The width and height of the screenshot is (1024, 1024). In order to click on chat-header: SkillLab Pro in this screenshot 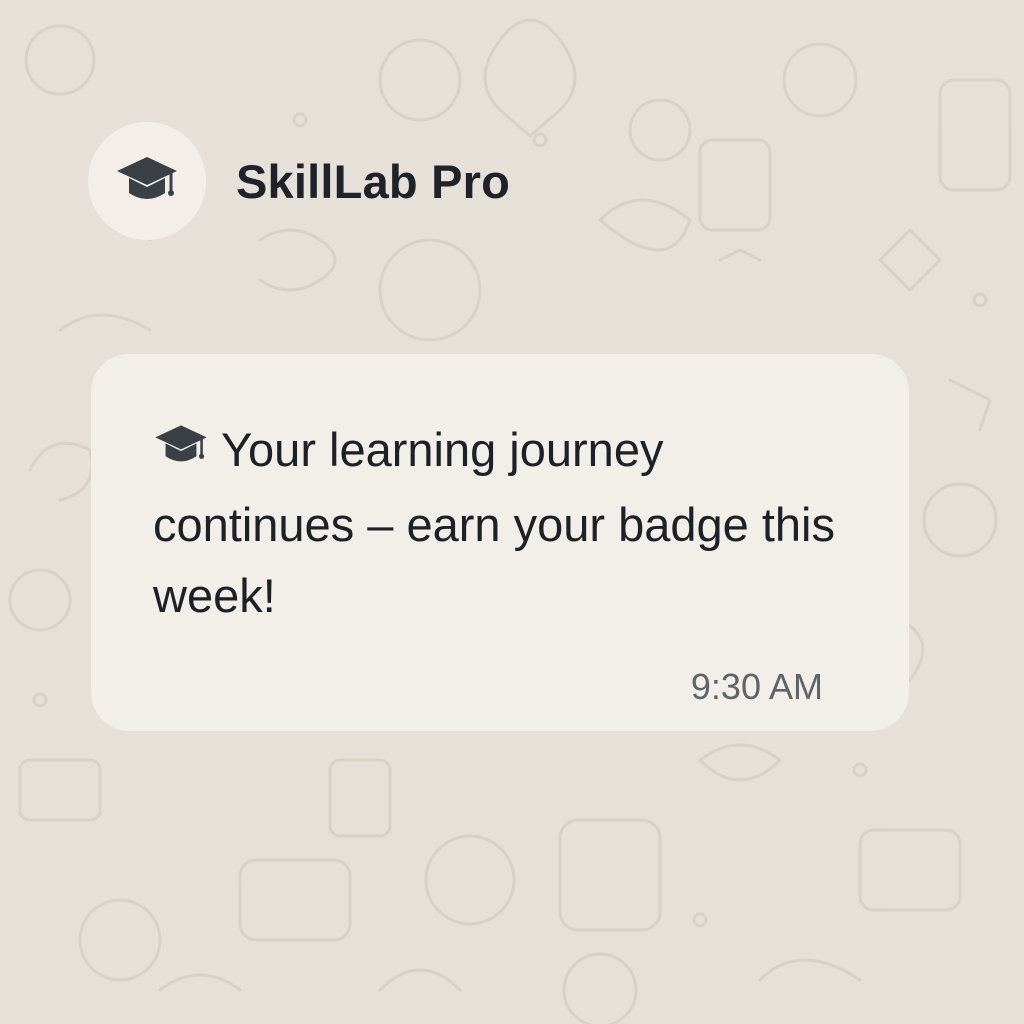, I will do `click(299, 181)`.